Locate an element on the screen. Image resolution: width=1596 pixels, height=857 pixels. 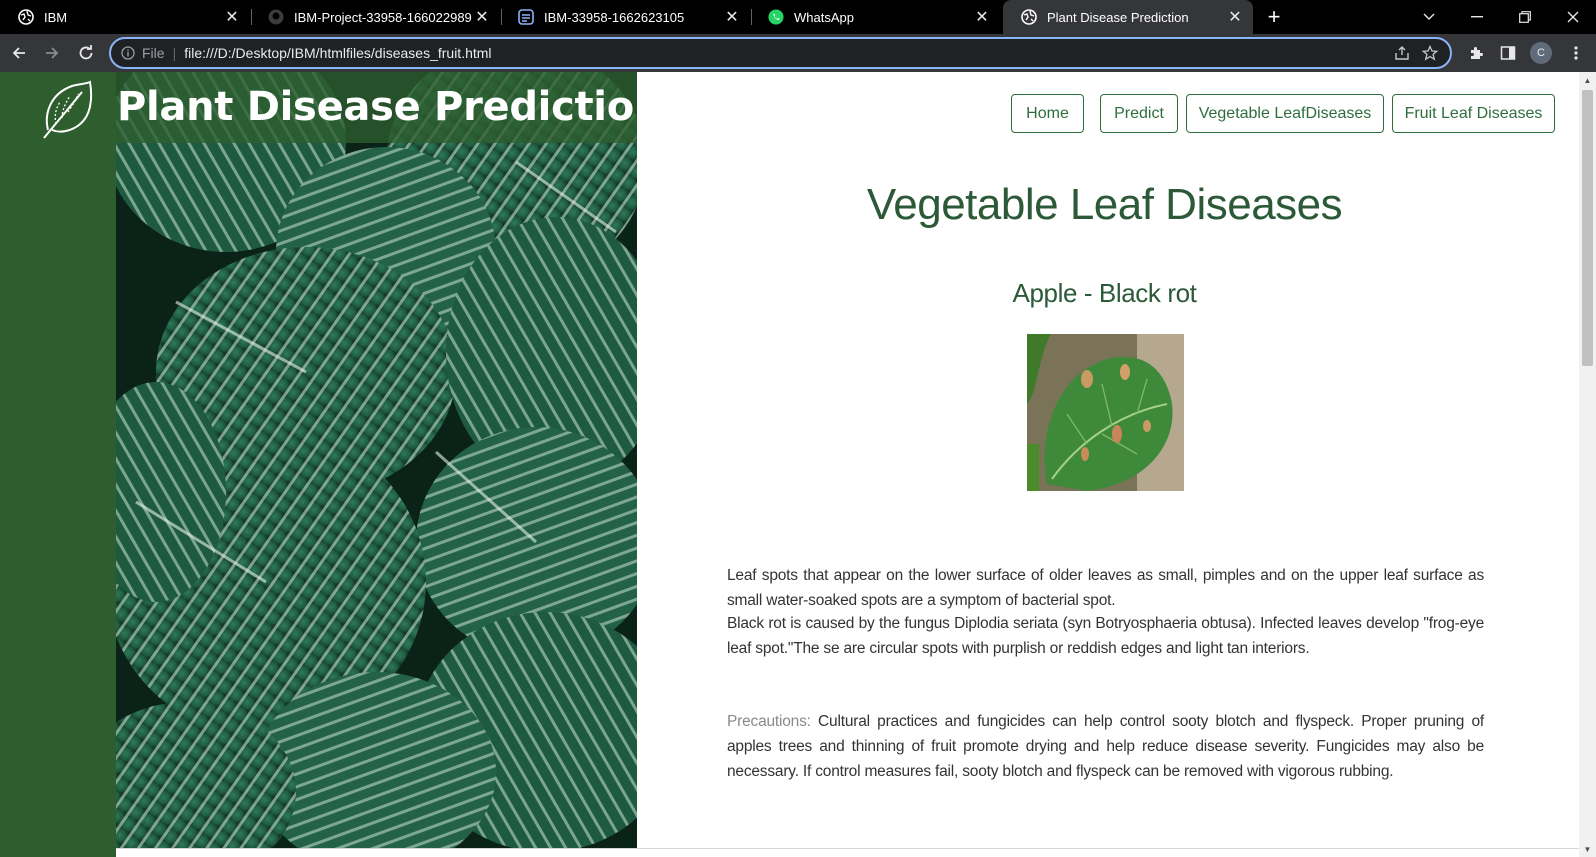
tab-ibm-doc: IBM-33958-1662623105 ✕ is located at coordinates (625, 17).